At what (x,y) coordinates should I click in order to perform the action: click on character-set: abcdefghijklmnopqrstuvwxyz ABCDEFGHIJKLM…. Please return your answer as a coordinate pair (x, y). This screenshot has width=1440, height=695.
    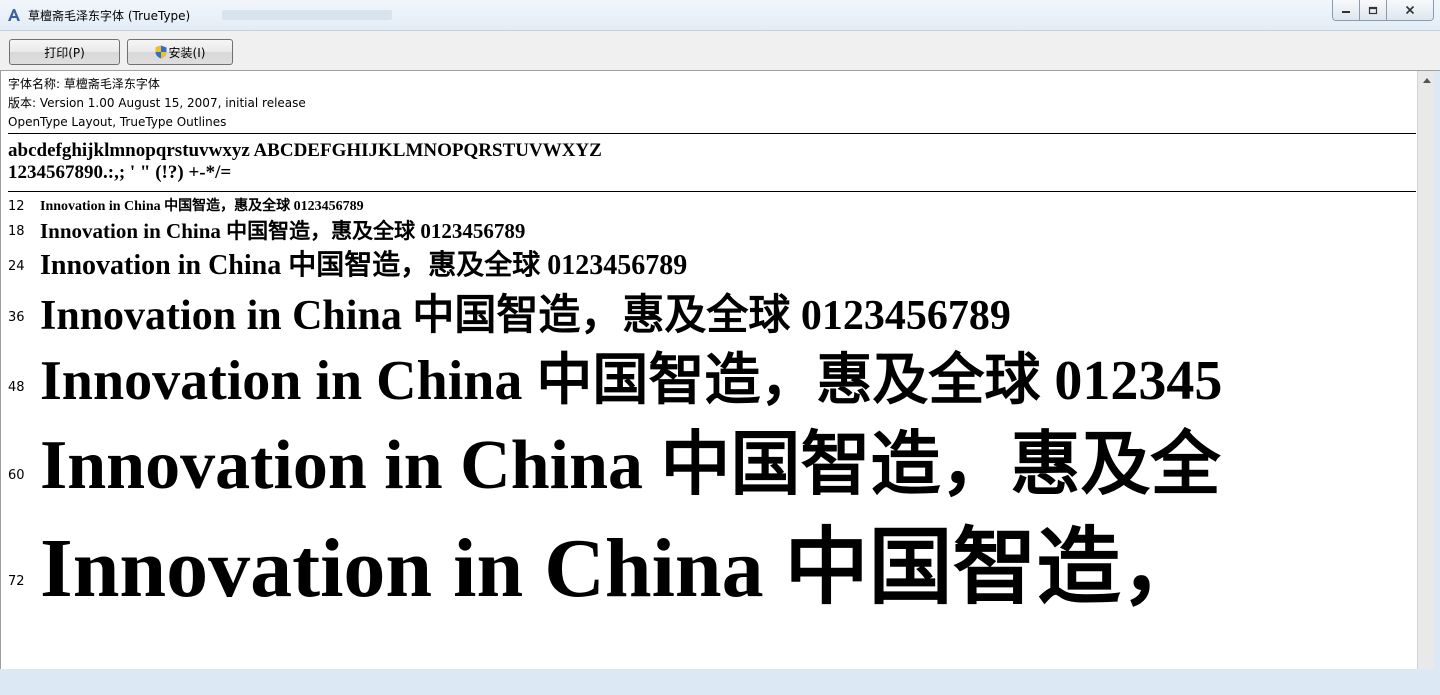
    Looking at the image, I should click on (305, 162).